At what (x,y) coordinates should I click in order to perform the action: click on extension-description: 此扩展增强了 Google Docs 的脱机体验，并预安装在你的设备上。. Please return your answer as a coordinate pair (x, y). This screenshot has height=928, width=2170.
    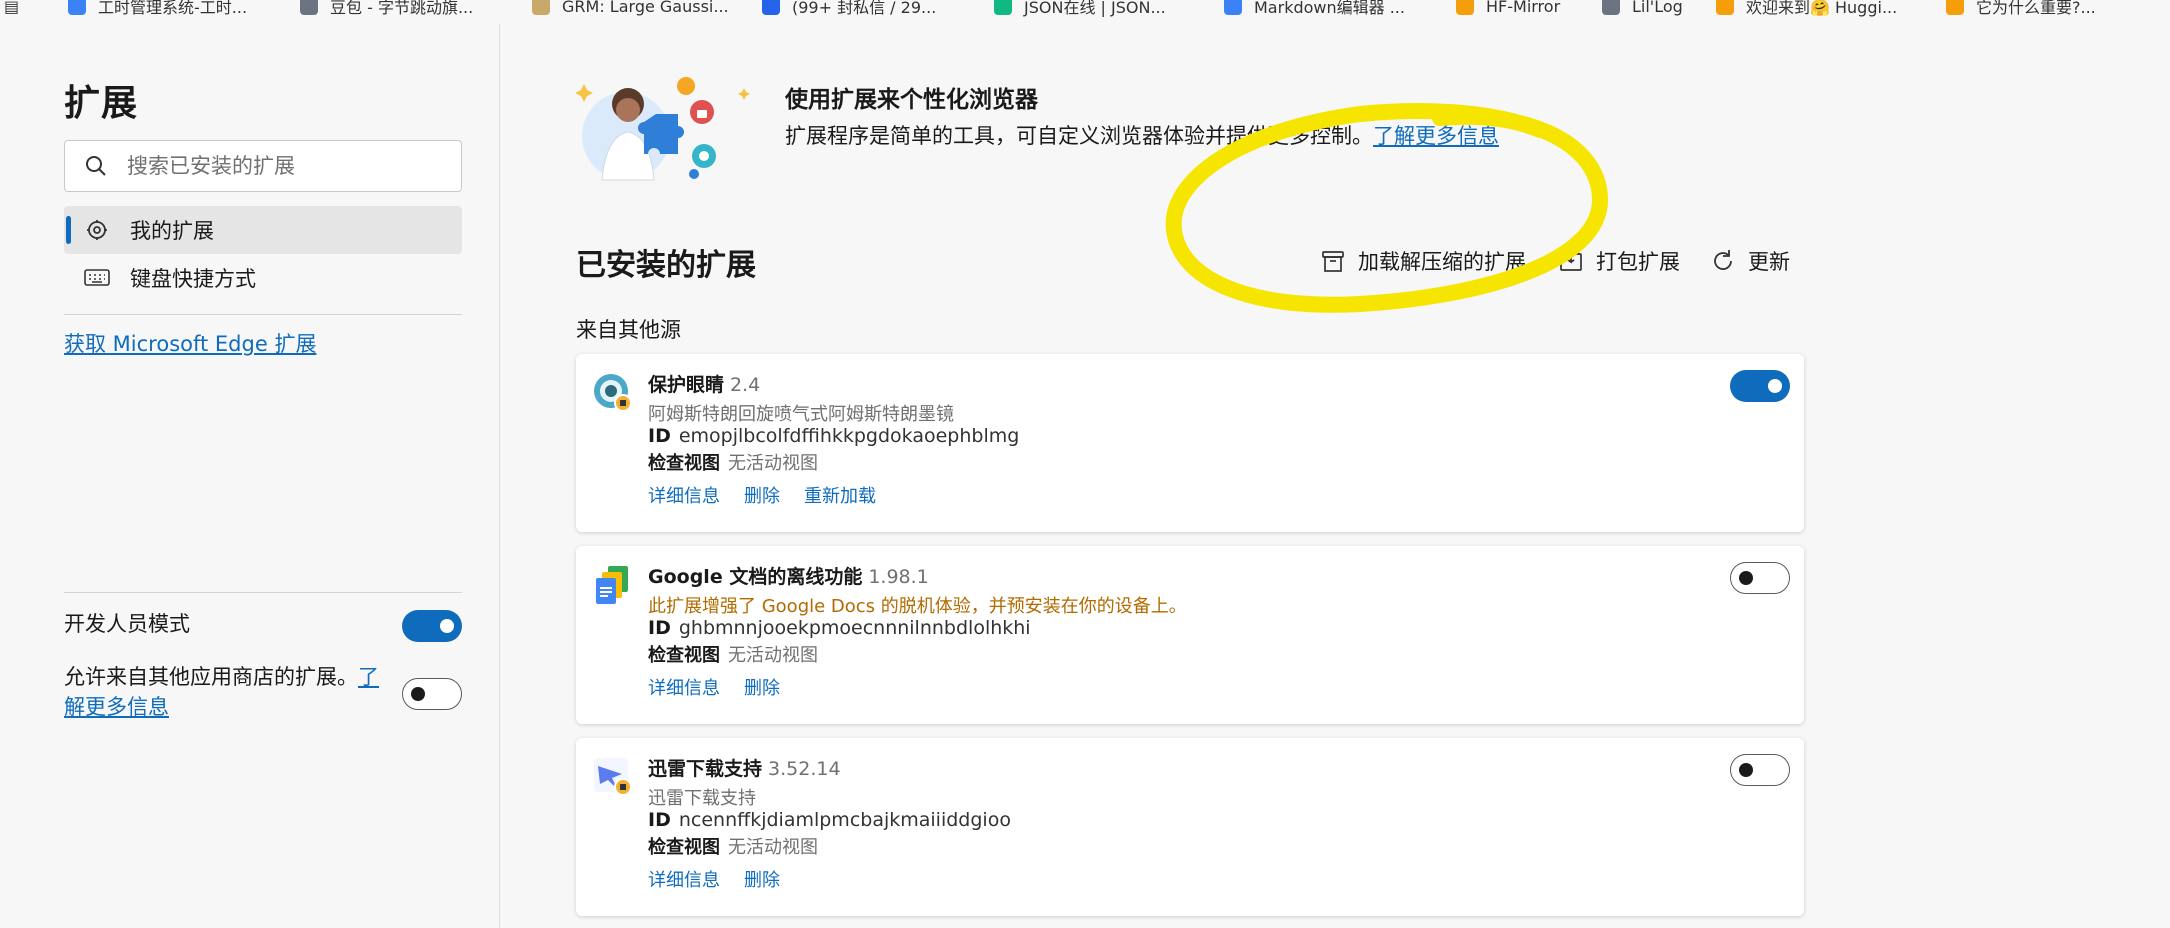
    Looking at the image, I should click on (917, 606).